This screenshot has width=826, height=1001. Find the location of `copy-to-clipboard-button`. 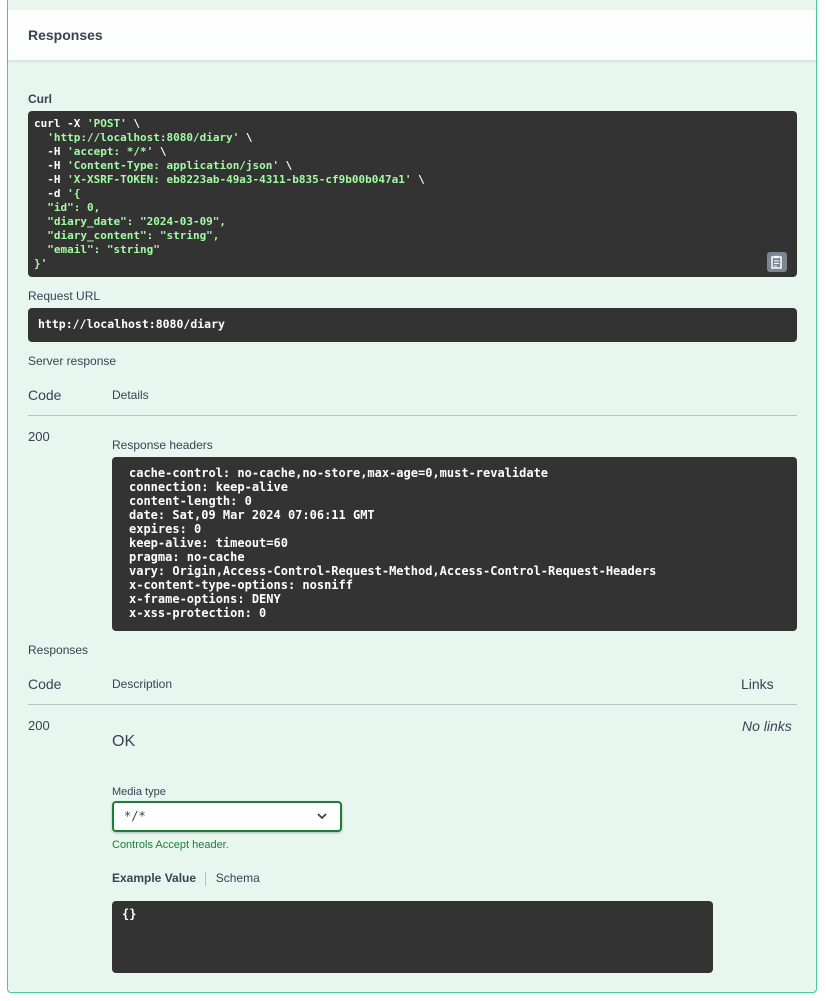

copy-to-clipboard-button is located at coordinates (777, 262).